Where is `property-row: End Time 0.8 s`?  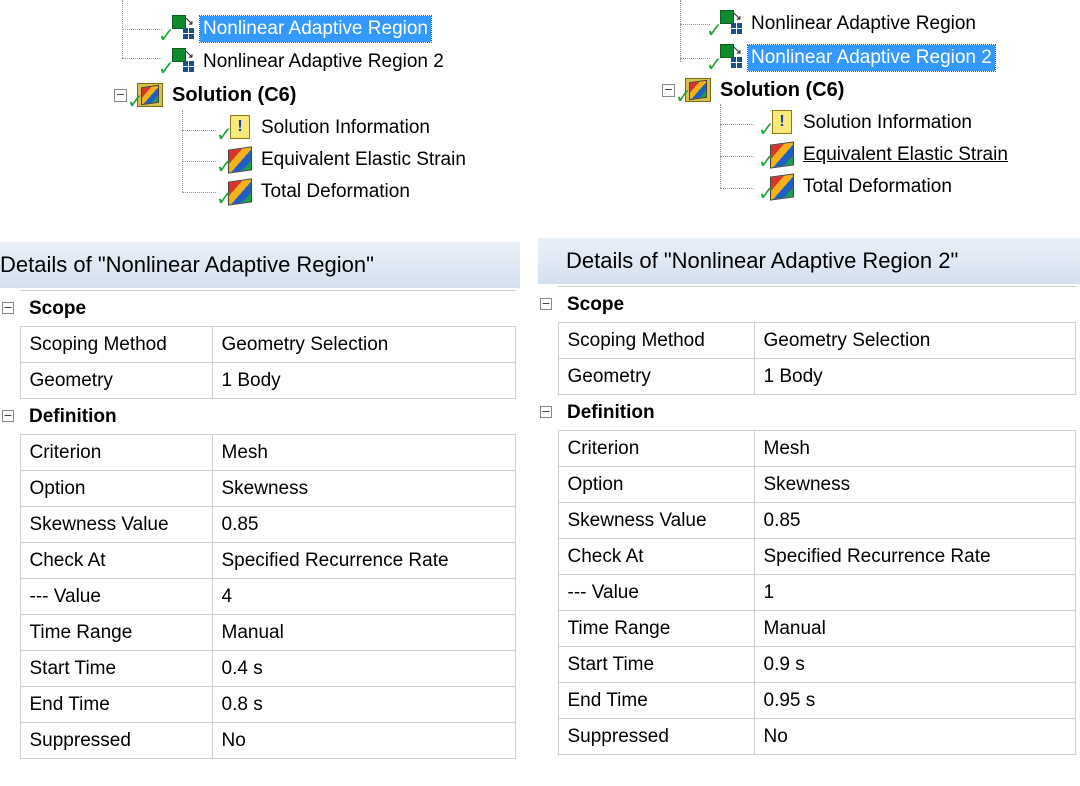
property-row: End Time 0.8 s is located at coordinates (258, 704).